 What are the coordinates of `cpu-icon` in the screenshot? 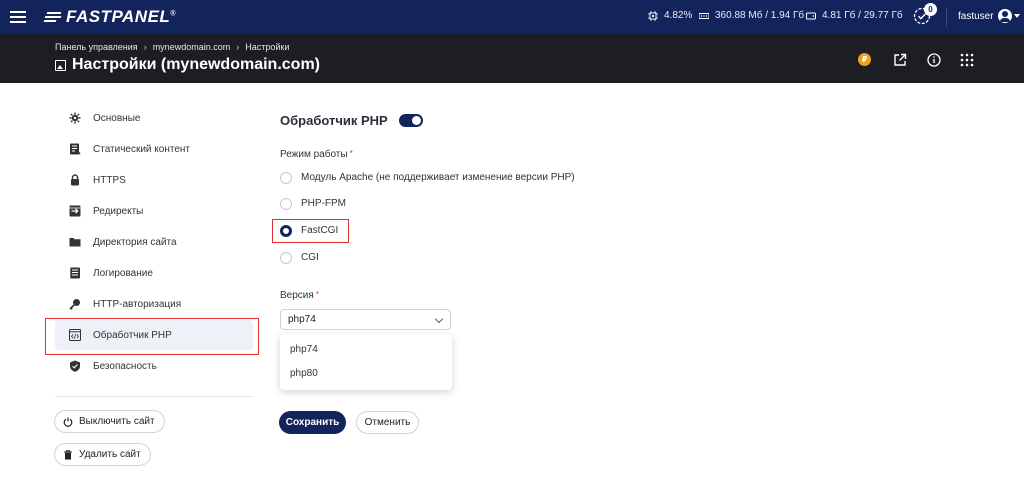 It's located at (653, 15).